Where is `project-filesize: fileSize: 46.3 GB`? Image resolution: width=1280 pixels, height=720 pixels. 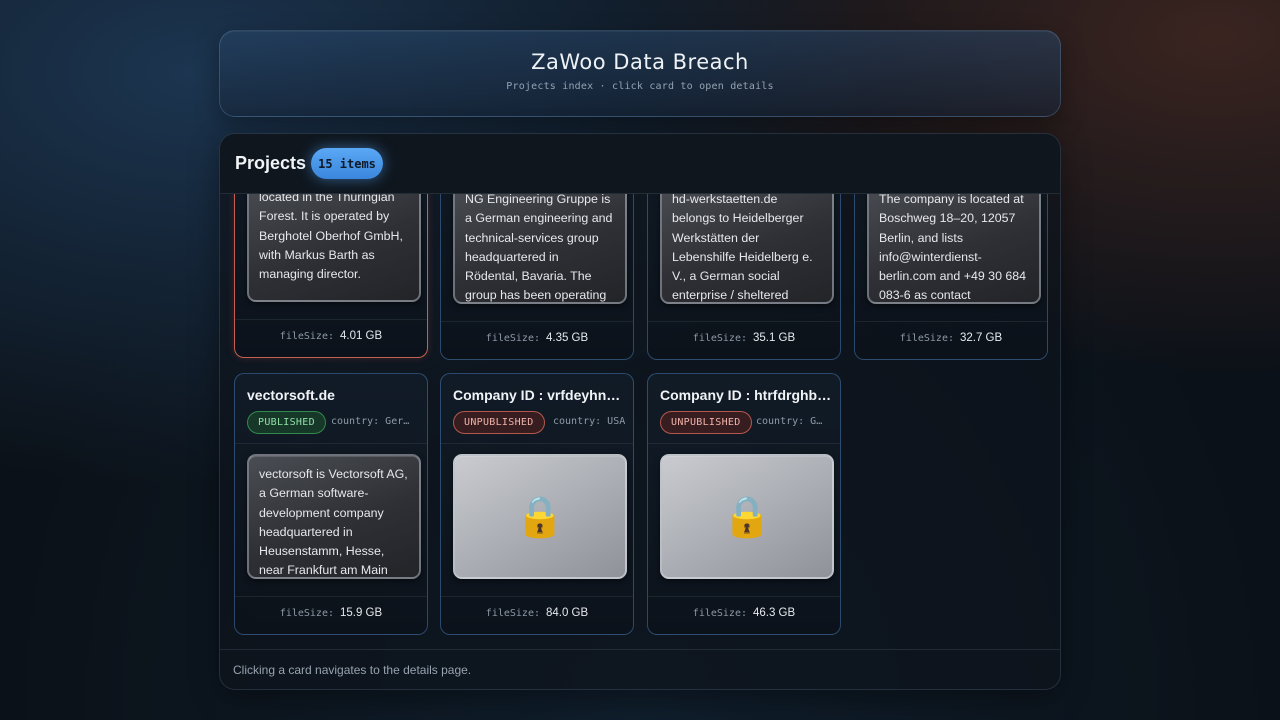
project-filesize: fileSize: 46.3 GB is located at coordinates (744, 613).